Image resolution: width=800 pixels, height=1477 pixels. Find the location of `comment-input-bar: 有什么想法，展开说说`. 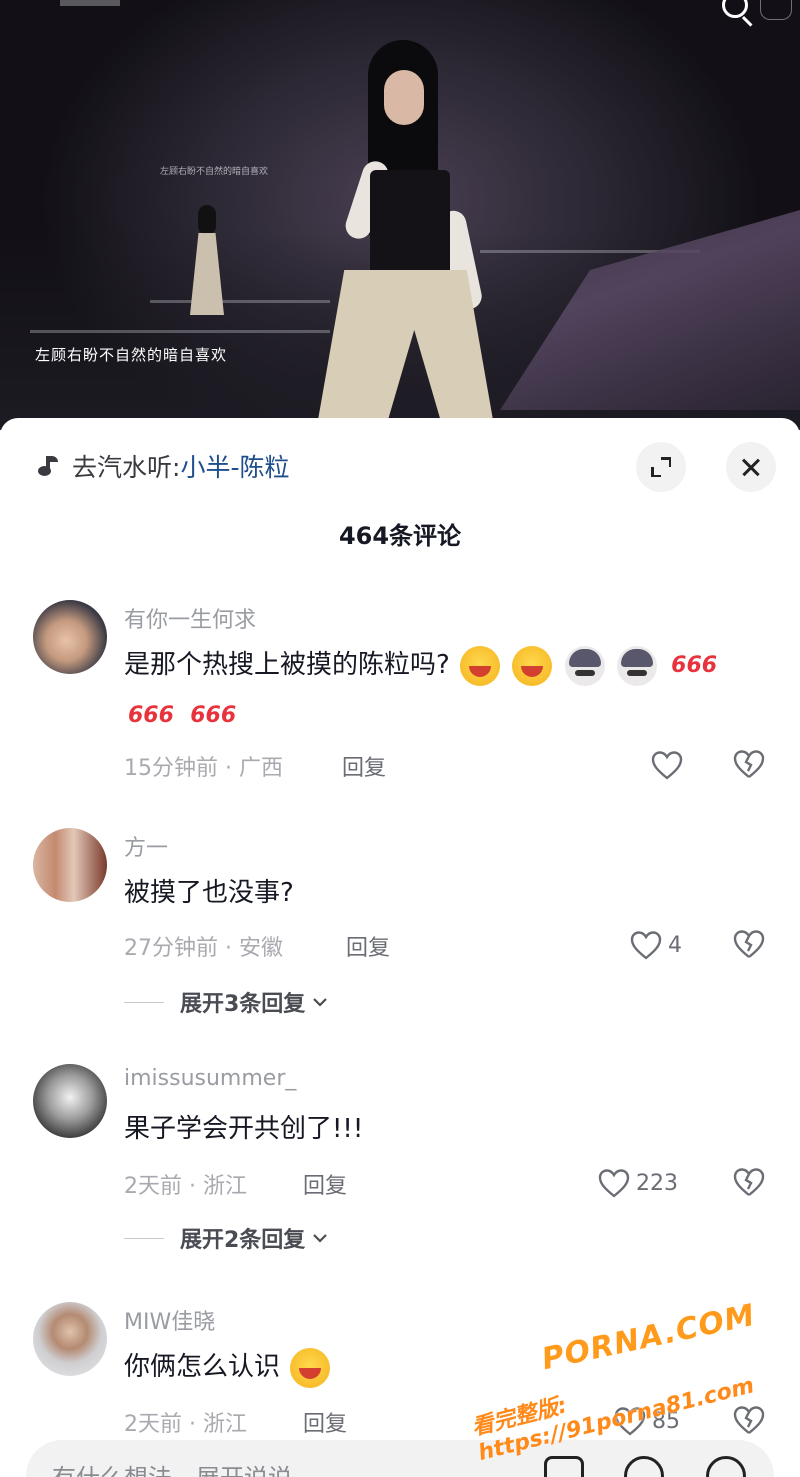

comment-input-bar: 有什么想法，展开说说 is located at coordinates (400, 1458).